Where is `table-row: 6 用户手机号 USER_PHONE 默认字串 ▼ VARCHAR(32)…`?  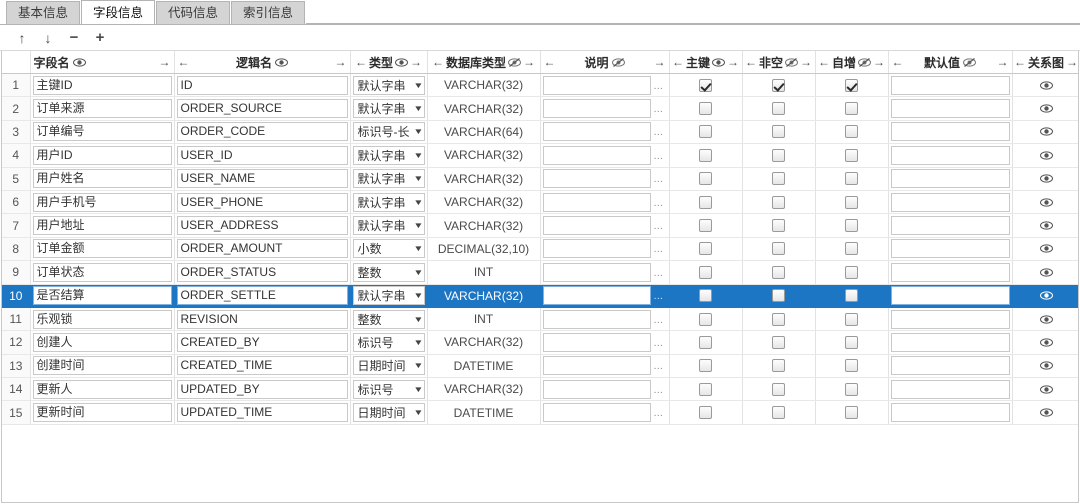
table-row: 6 用户手机号 USER_PHONE 默认字串 ▼ VARCHAR(32)… is located at coordinates (540, 202).